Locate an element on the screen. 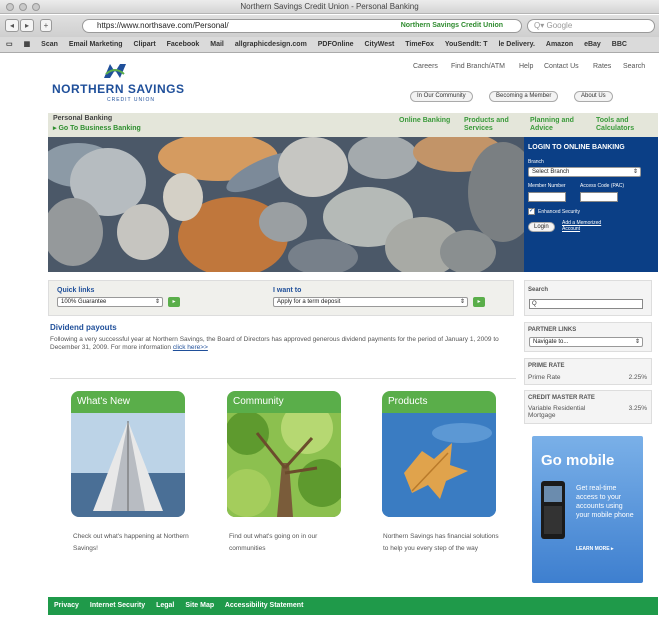  grid-icon: ▦ is located at coordinates (27, 44).